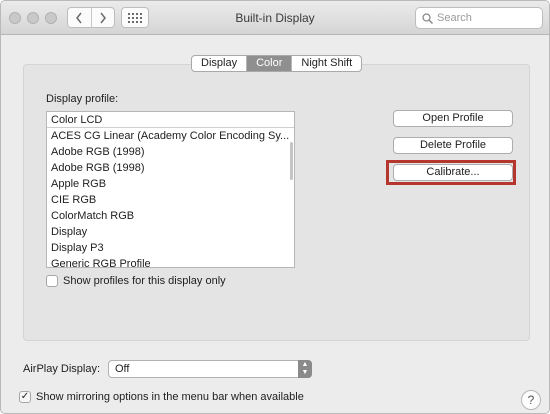 Image resolution: width=550 pixels, height=414 pixels. I want to click on help-button: ?, so click(531, 400).